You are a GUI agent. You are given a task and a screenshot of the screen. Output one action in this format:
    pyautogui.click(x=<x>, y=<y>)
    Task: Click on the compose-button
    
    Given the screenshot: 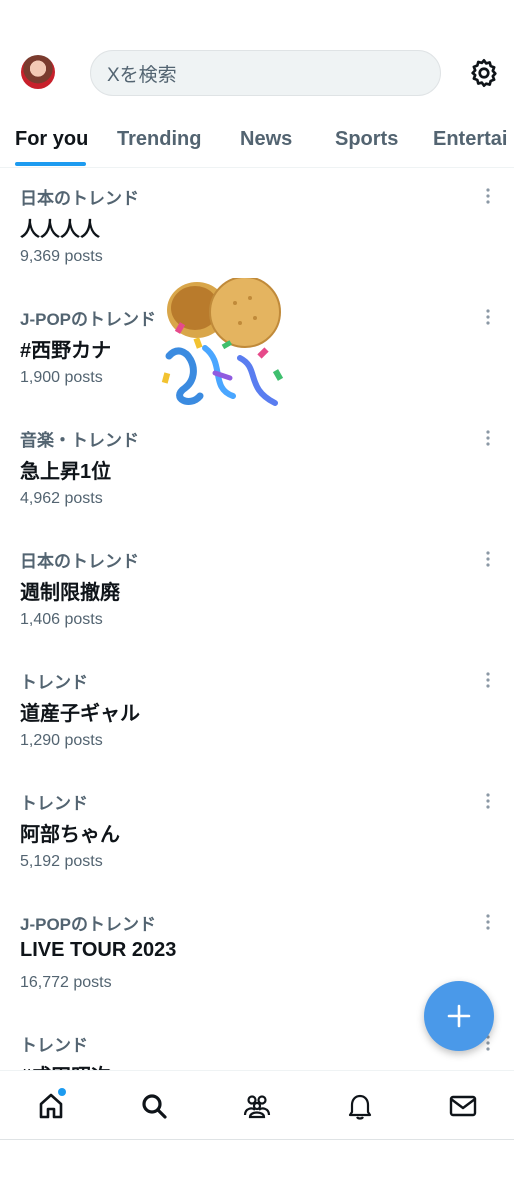 What is the action you would take?
    pyautogui.click(x=459, y=1016)
    